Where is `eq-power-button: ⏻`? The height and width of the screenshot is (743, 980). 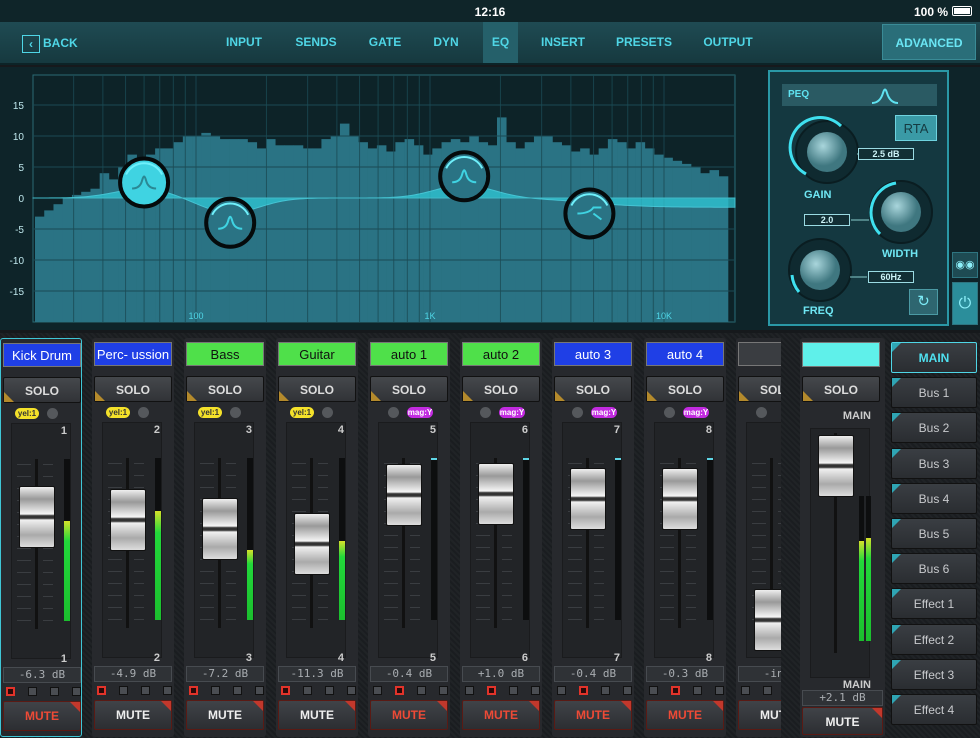
eq-power-button: ⏻ is located at coordinates (965, 303).